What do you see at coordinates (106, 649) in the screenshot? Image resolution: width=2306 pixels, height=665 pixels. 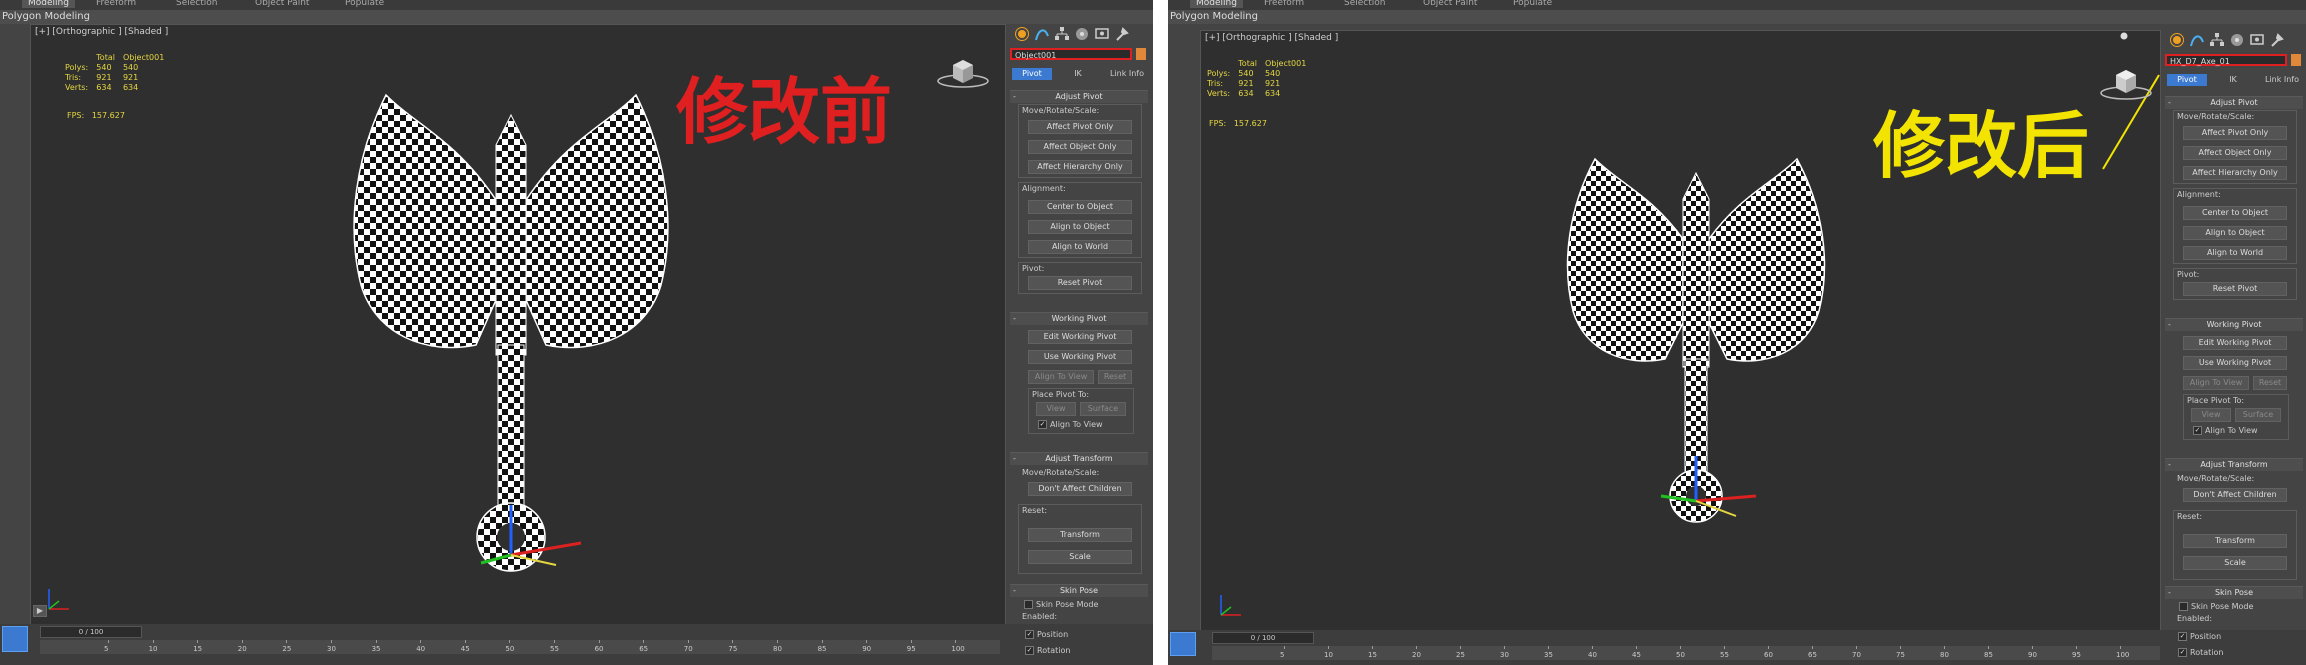 I see `ruler-tick-label: 5` at bounding box center [106, 649].